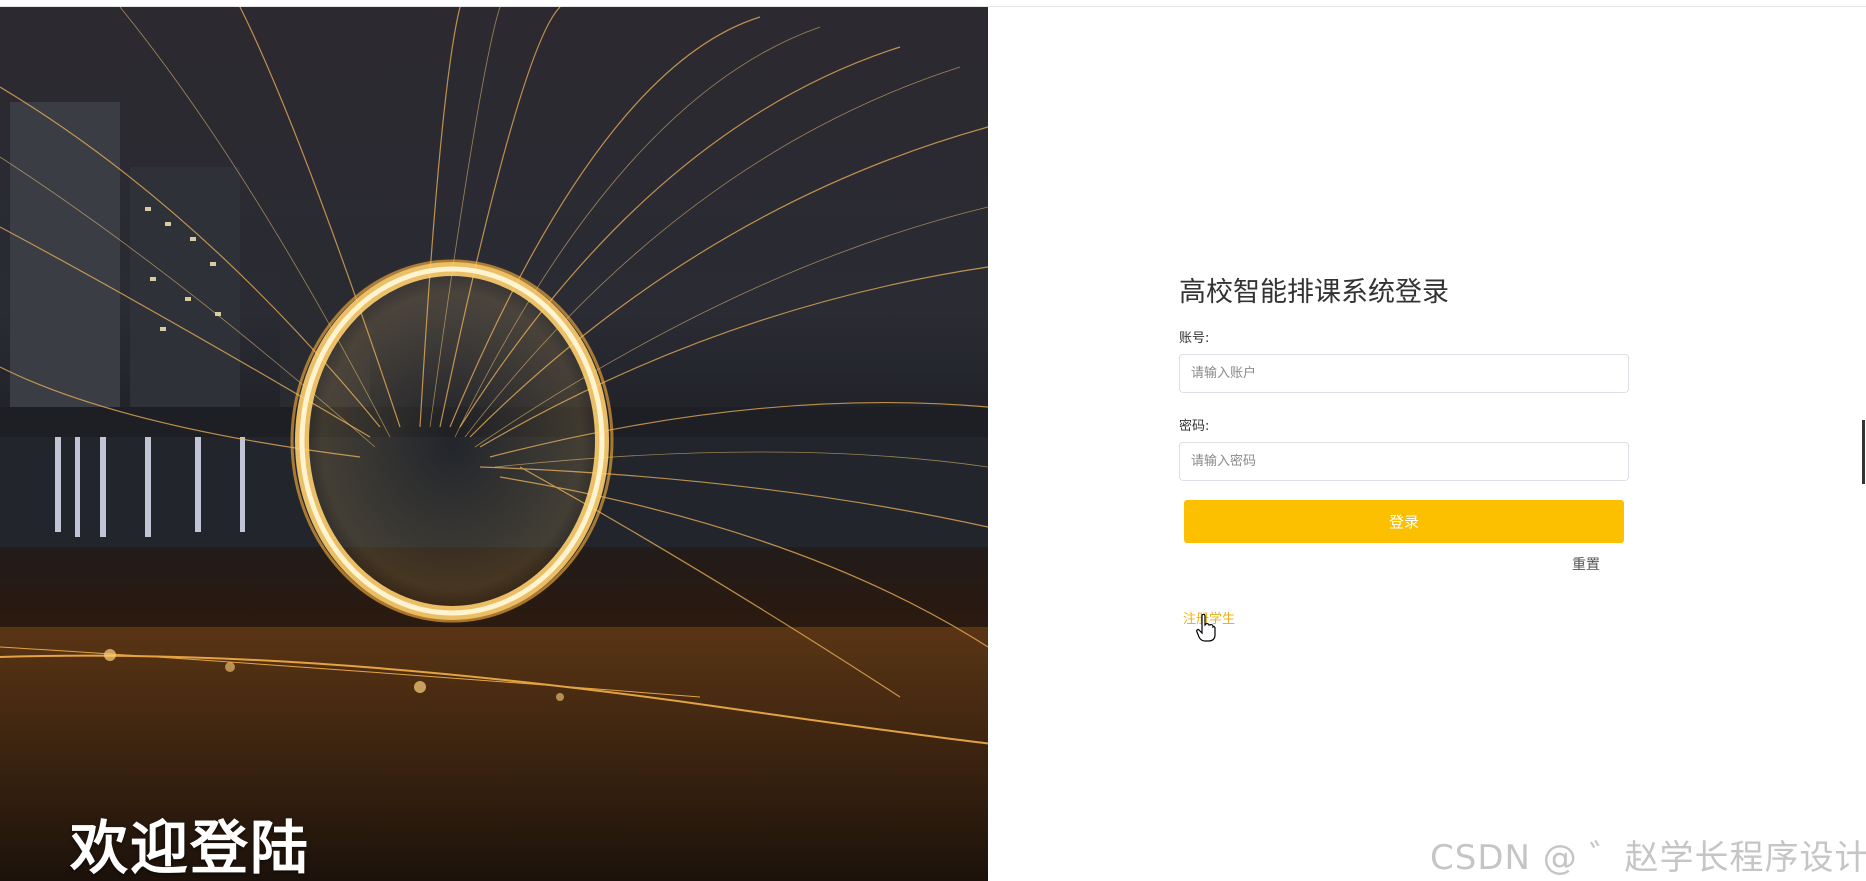  Describe the element at coordinates (1194, 338) in the screenshot. I see `account-label: 账号:` at that location.